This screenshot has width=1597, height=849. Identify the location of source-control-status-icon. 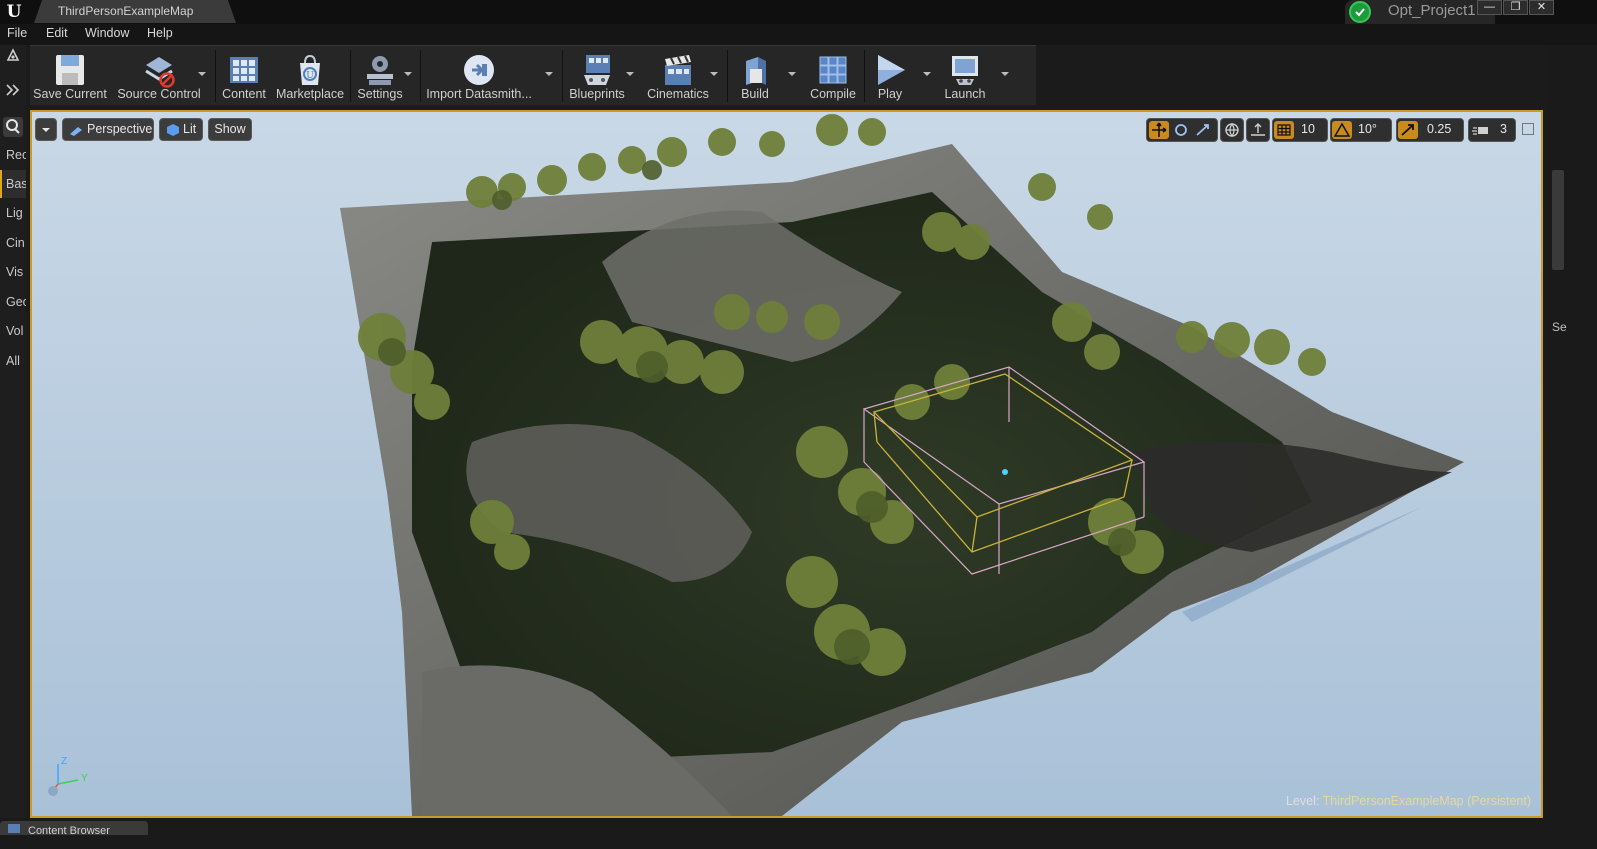
(1360, 12).